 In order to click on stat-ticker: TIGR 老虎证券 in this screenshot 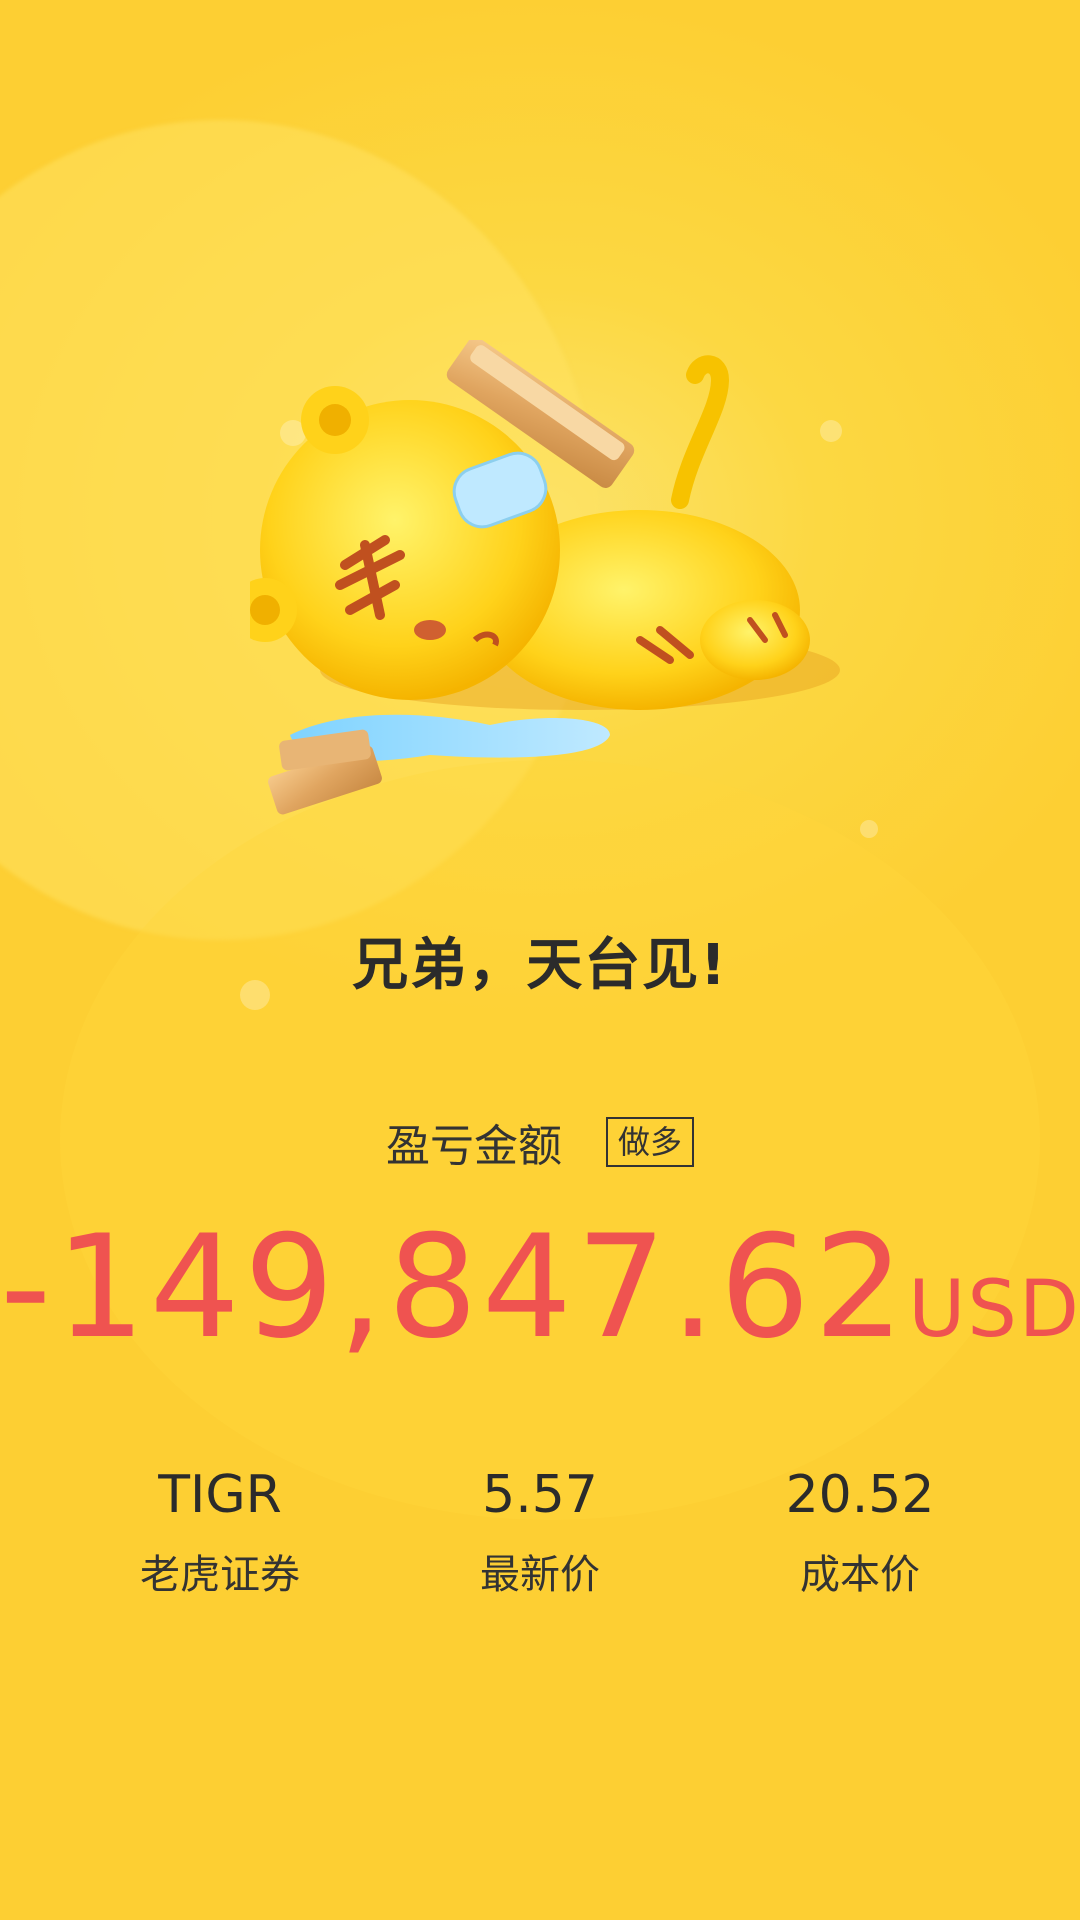, I will do `click(220, 1530)`.